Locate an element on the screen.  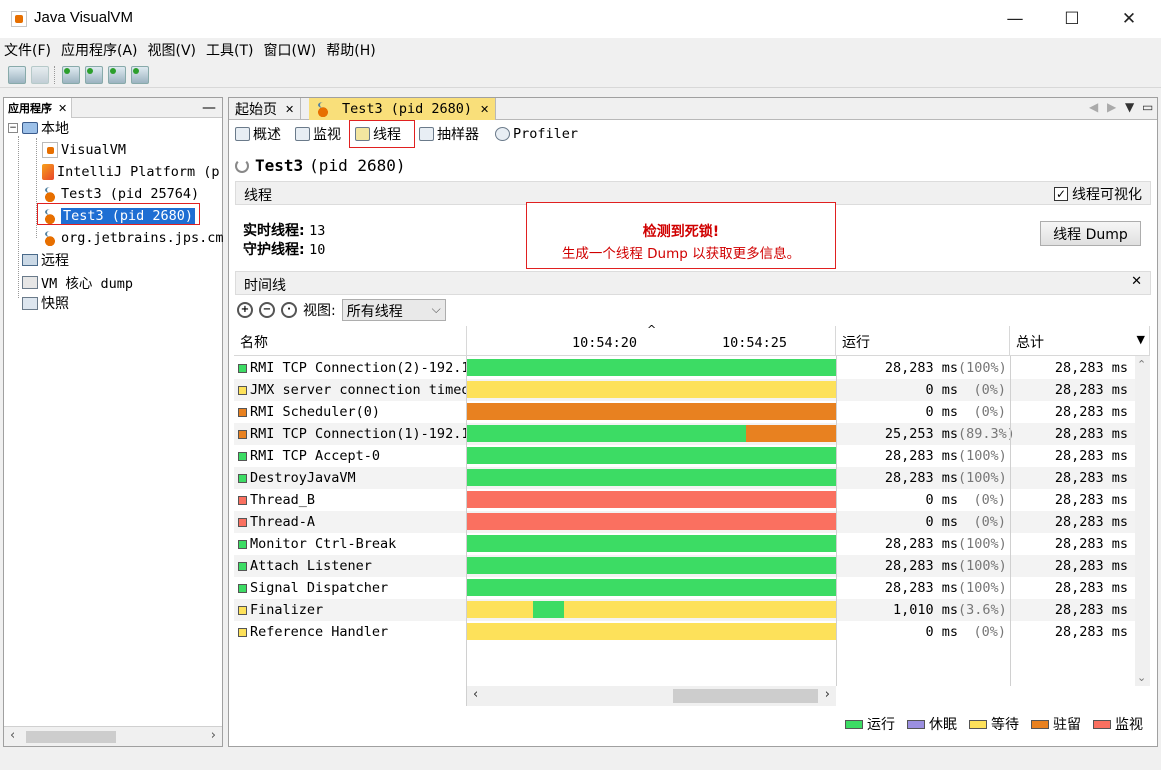
thread-name-cell: RMI TCP Accept-0 is located at coordinates (350, 456).